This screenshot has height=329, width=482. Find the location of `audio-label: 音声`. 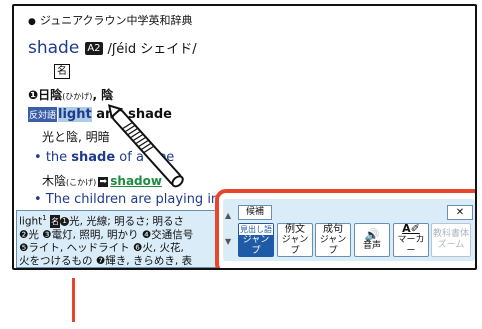

audio-label: 音声 is located at coordinates (371, 245).